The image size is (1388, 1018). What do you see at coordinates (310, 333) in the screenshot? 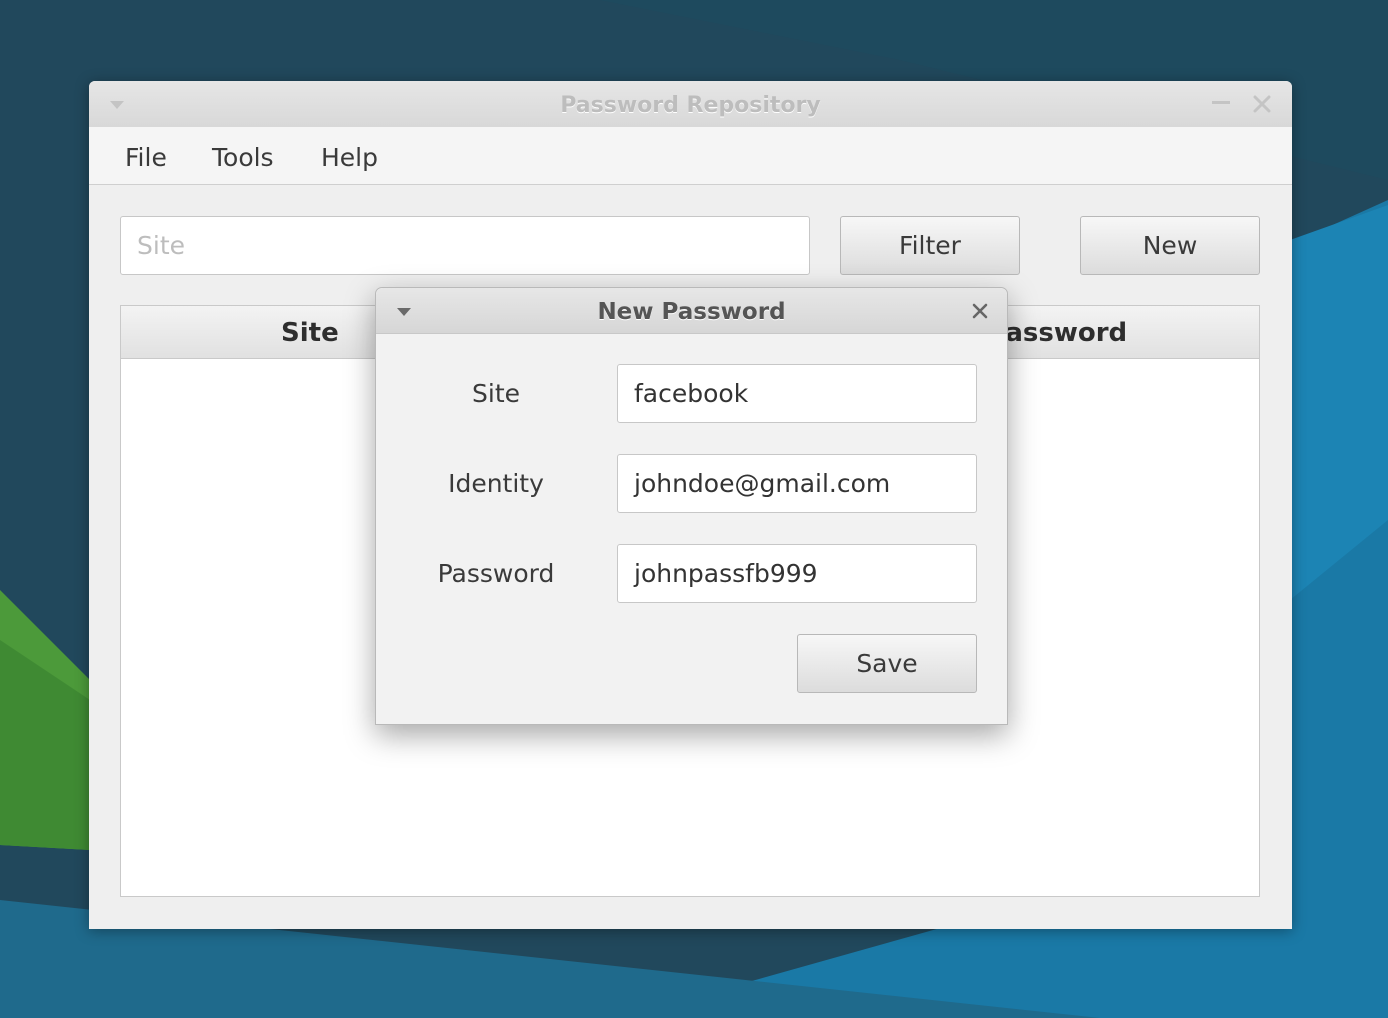
I see `column-header-site: Site` at bounding box center [310, 333].